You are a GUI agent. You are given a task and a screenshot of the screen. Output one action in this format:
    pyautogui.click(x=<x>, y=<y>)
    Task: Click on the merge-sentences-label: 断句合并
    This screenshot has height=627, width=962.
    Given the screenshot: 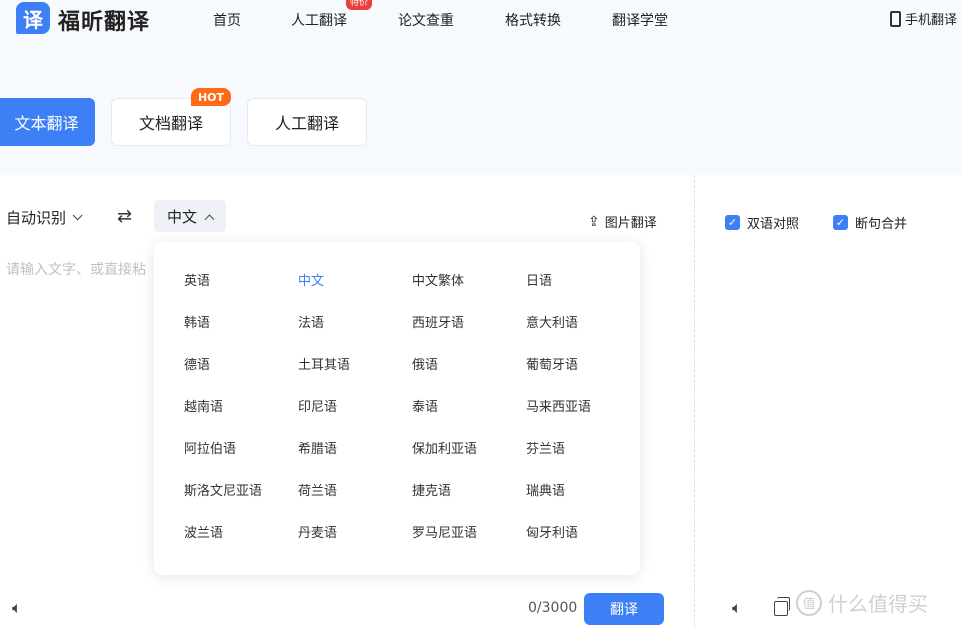 What is the action you would take?
    pyautogui.click(x=881, y=224)
    